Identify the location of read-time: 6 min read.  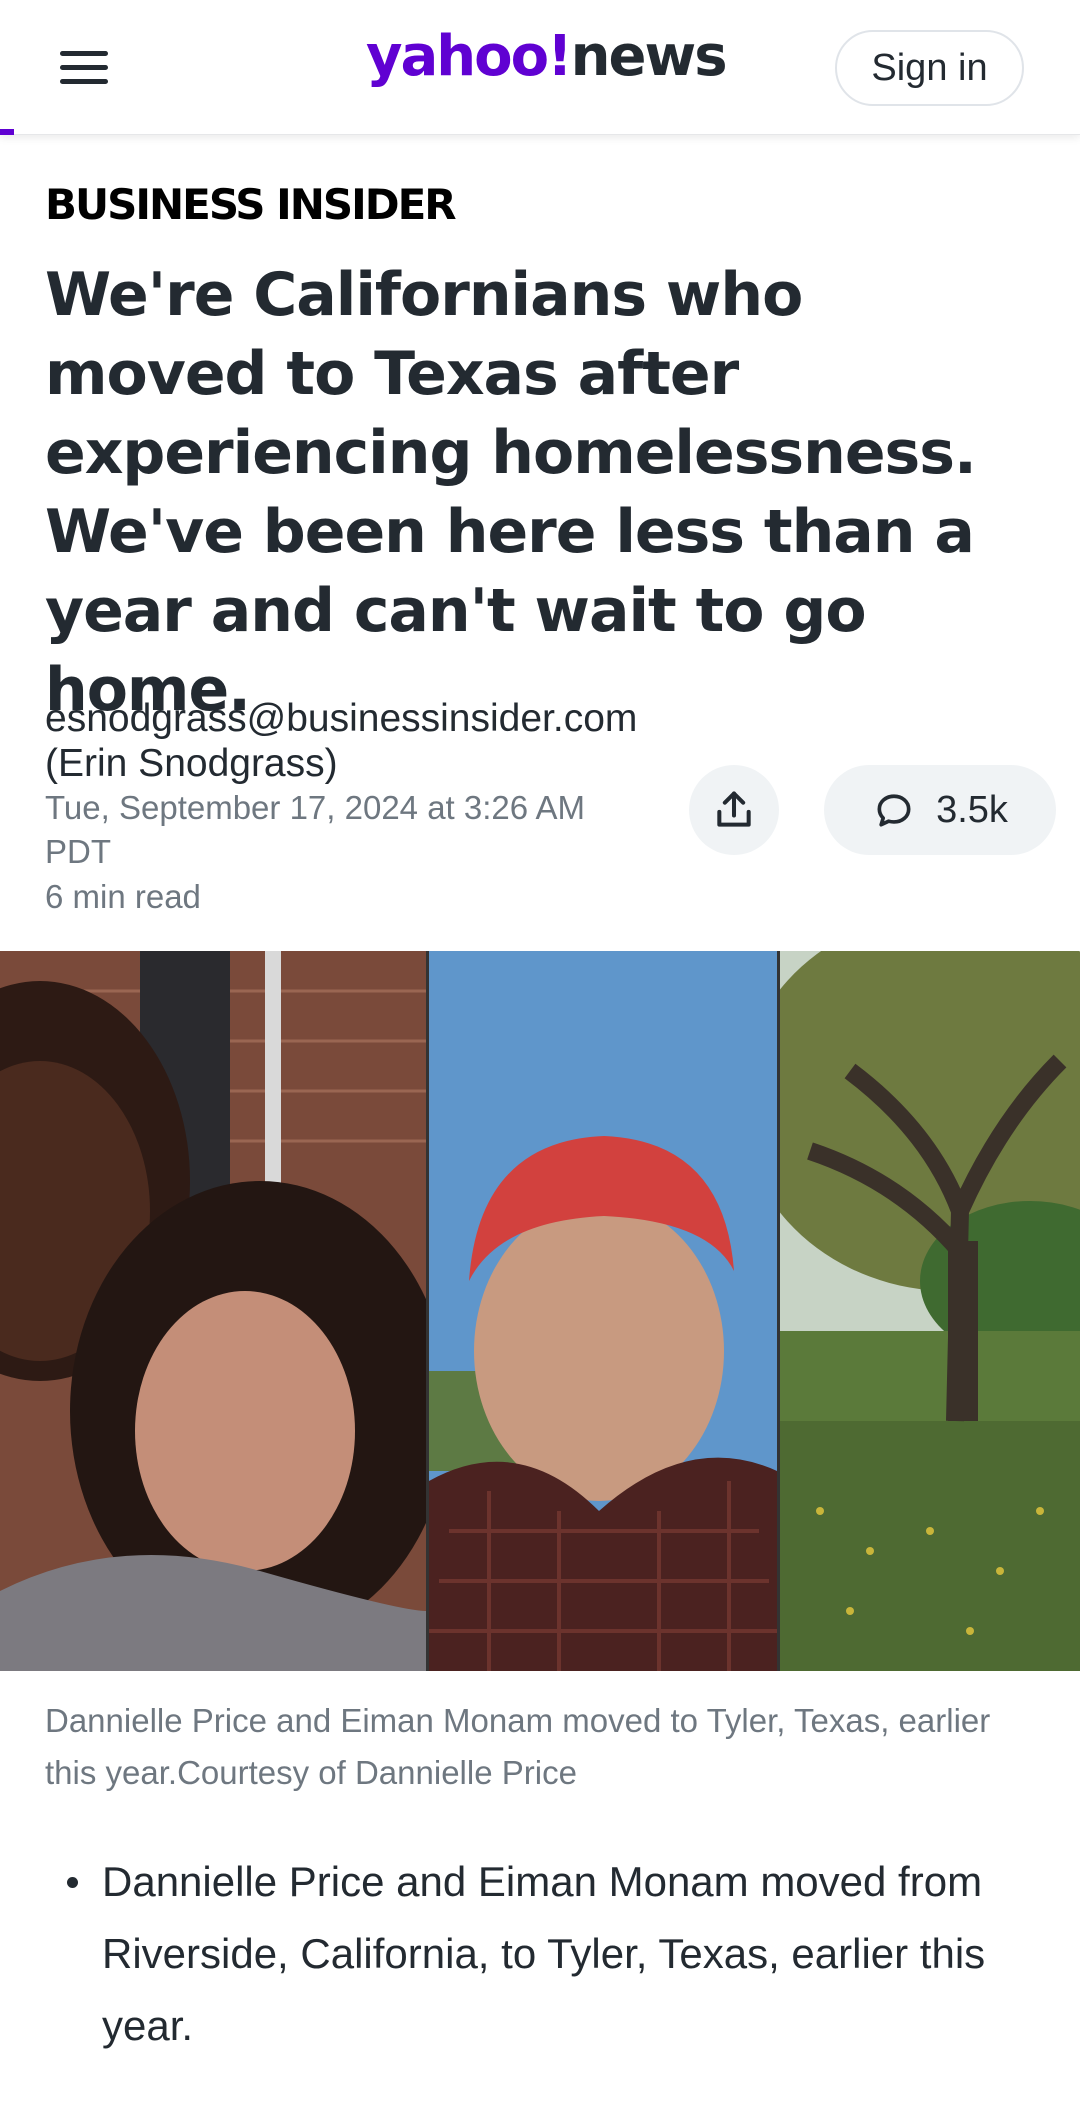
(123, 896).